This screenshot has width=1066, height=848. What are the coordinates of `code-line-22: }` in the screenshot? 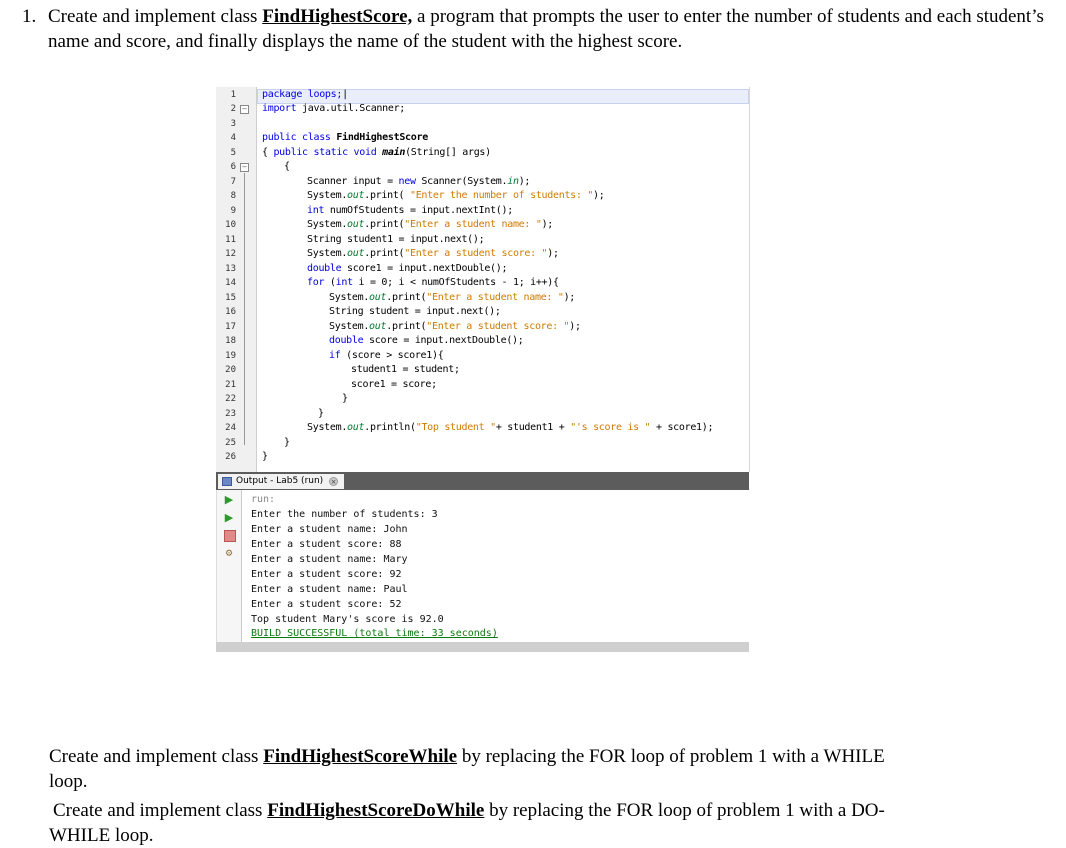 It's located at (345, 398).